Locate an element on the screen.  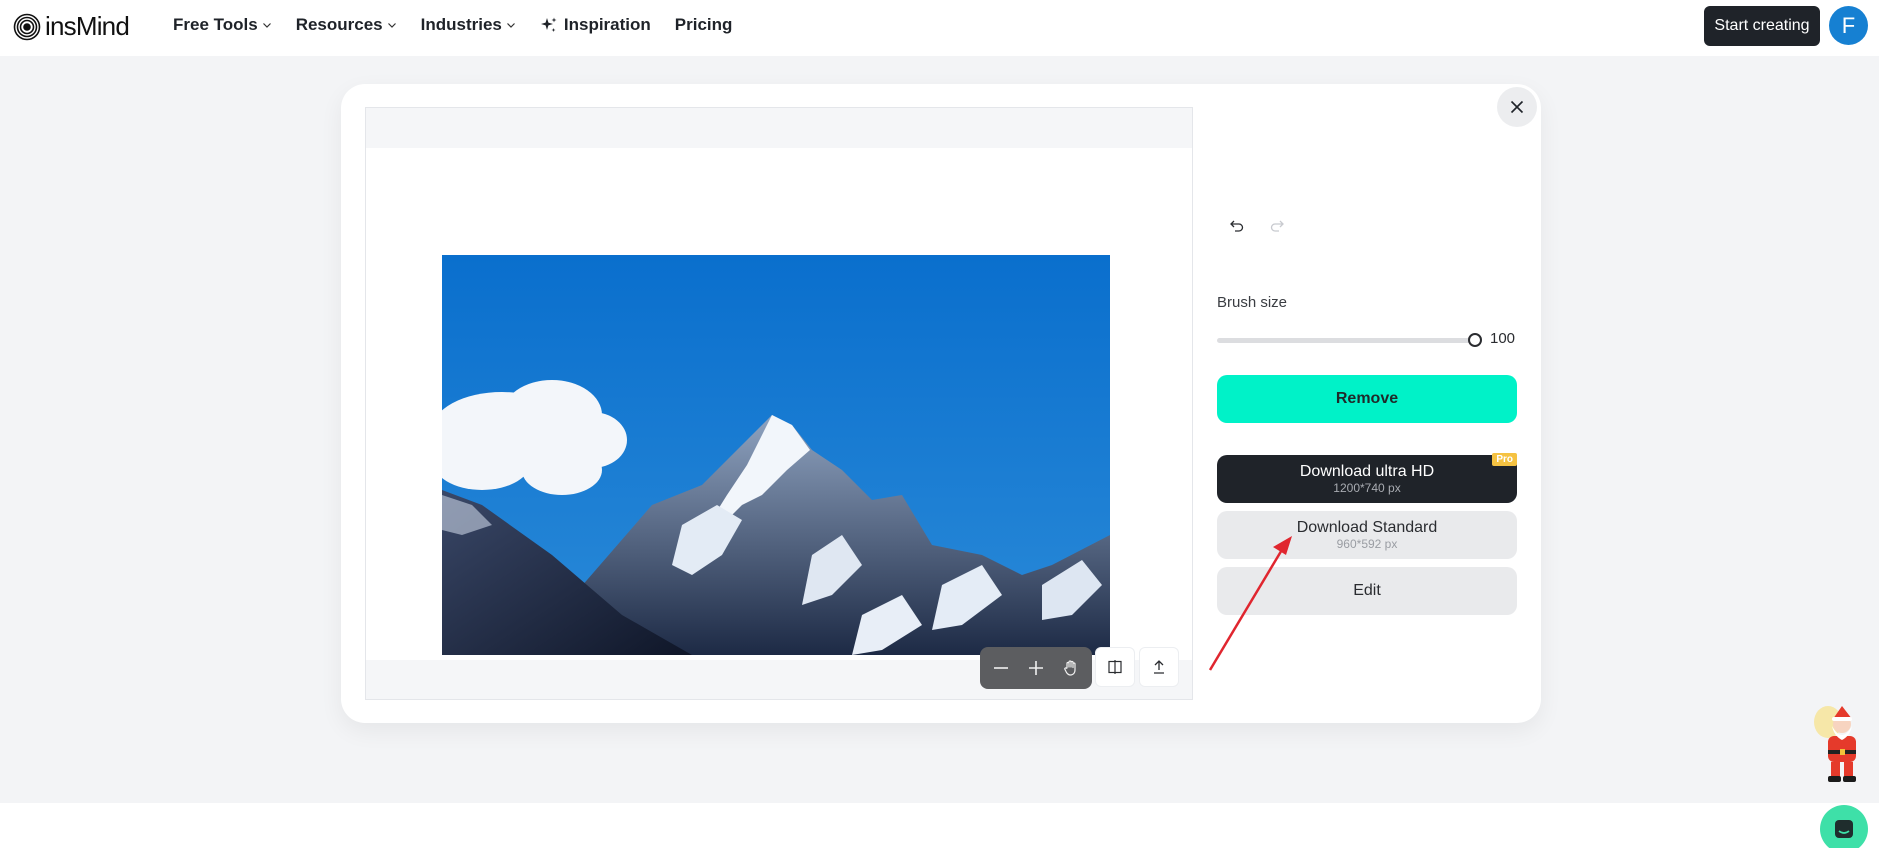
nav-industries: Industries is located at coordinates (468, 25).